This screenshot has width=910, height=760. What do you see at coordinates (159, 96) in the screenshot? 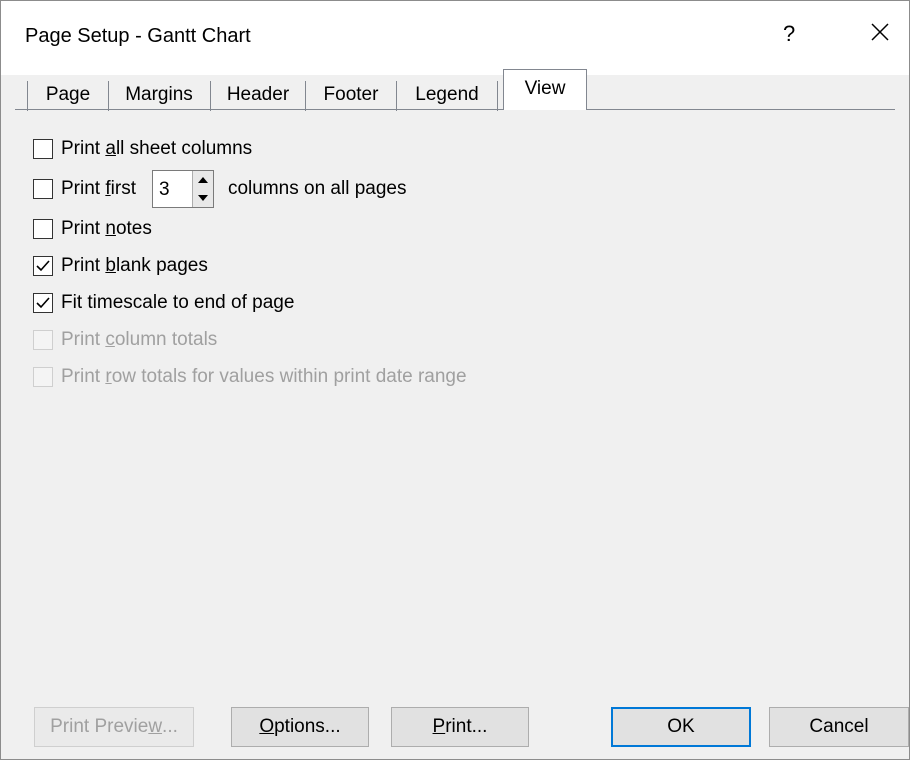
I see `tab-margins: Margins` at bounding box center [159, 96].